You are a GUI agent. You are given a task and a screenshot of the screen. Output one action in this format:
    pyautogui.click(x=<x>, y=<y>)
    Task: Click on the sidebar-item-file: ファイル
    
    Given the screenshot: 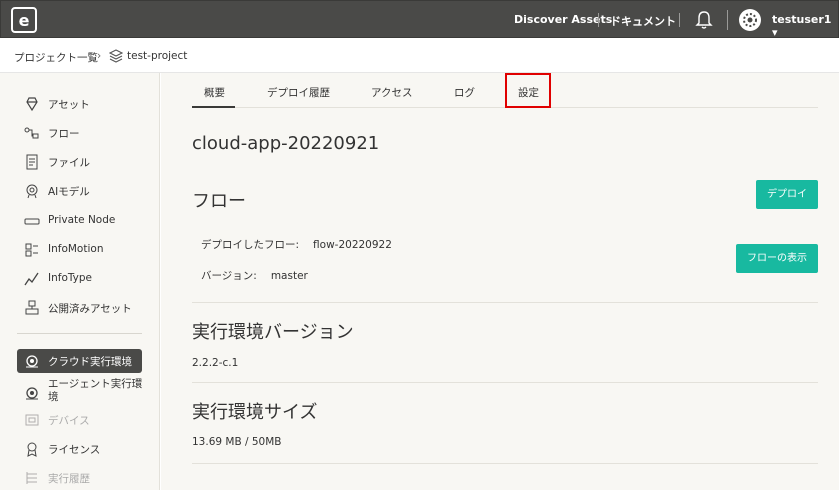 What is the action you would take?
    pyautogui.click(x=84, y=162)
    